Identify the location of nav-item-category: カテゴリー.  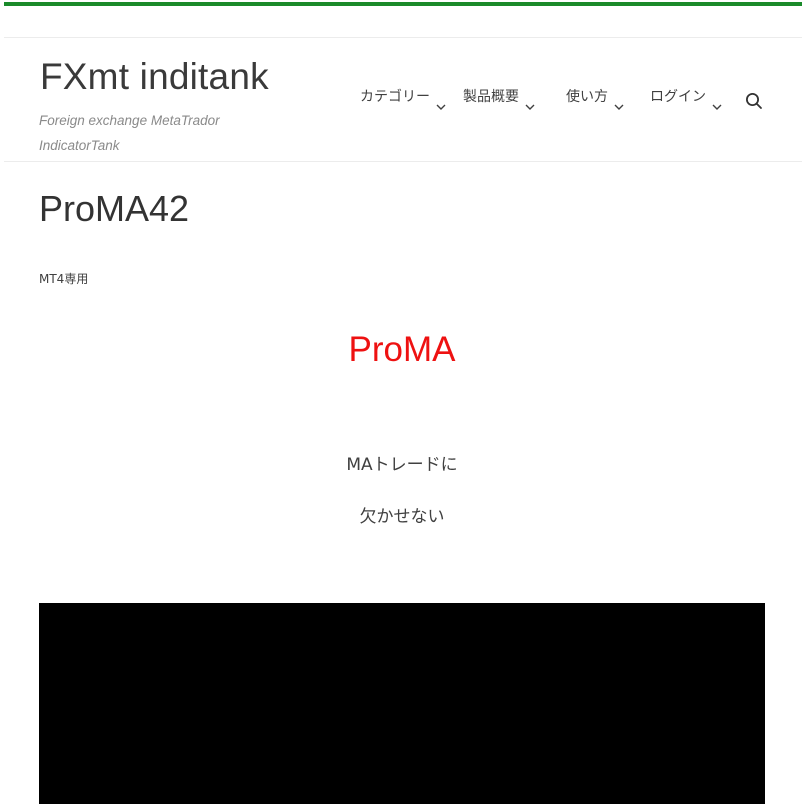
(403, 100).